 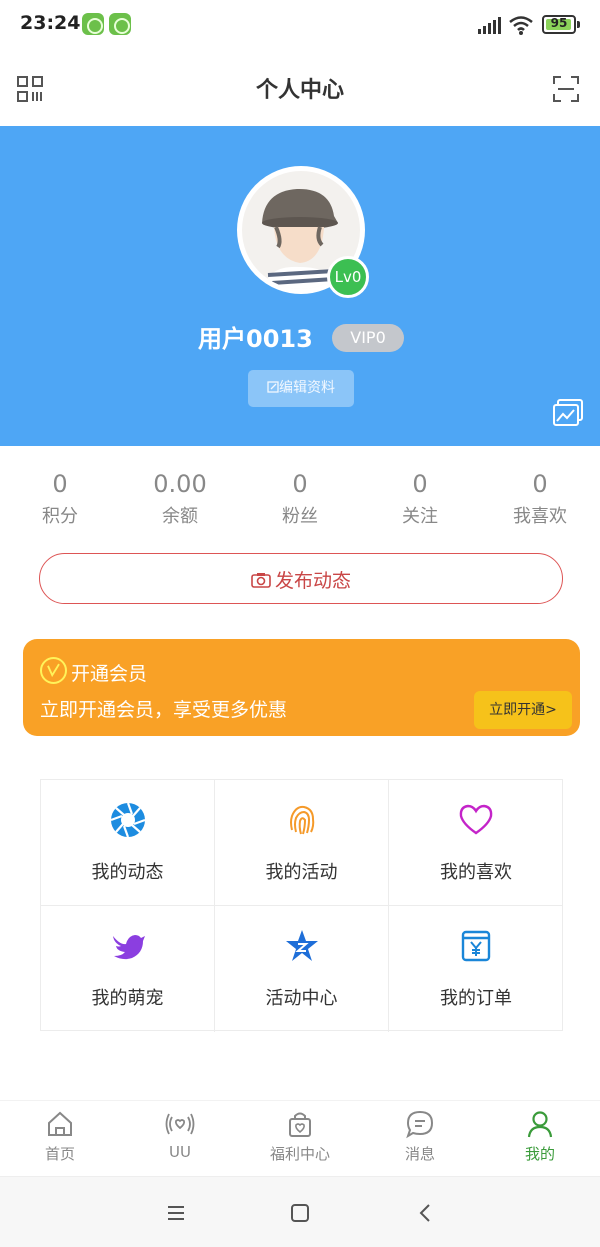 I want to click on bird-icon, so click(x=129, y=947).